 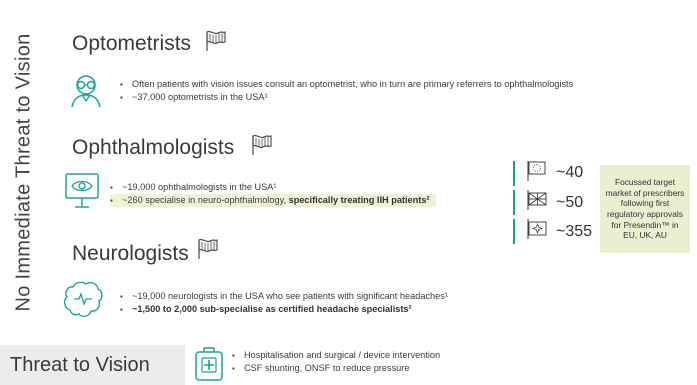 I want to click on optometrist-icon, so click(x=86, y=91).